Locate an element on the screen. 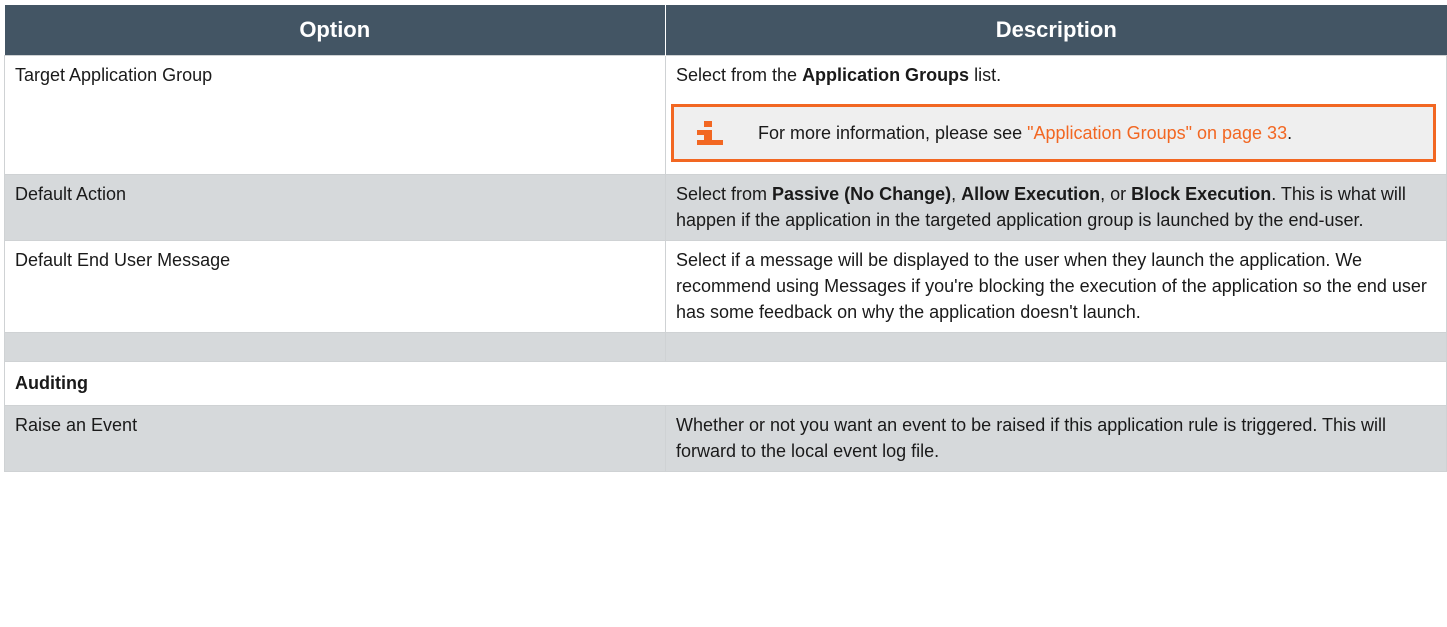 The image size is (1447, 627). description-text: , or is located at coordinates (1116, 194).